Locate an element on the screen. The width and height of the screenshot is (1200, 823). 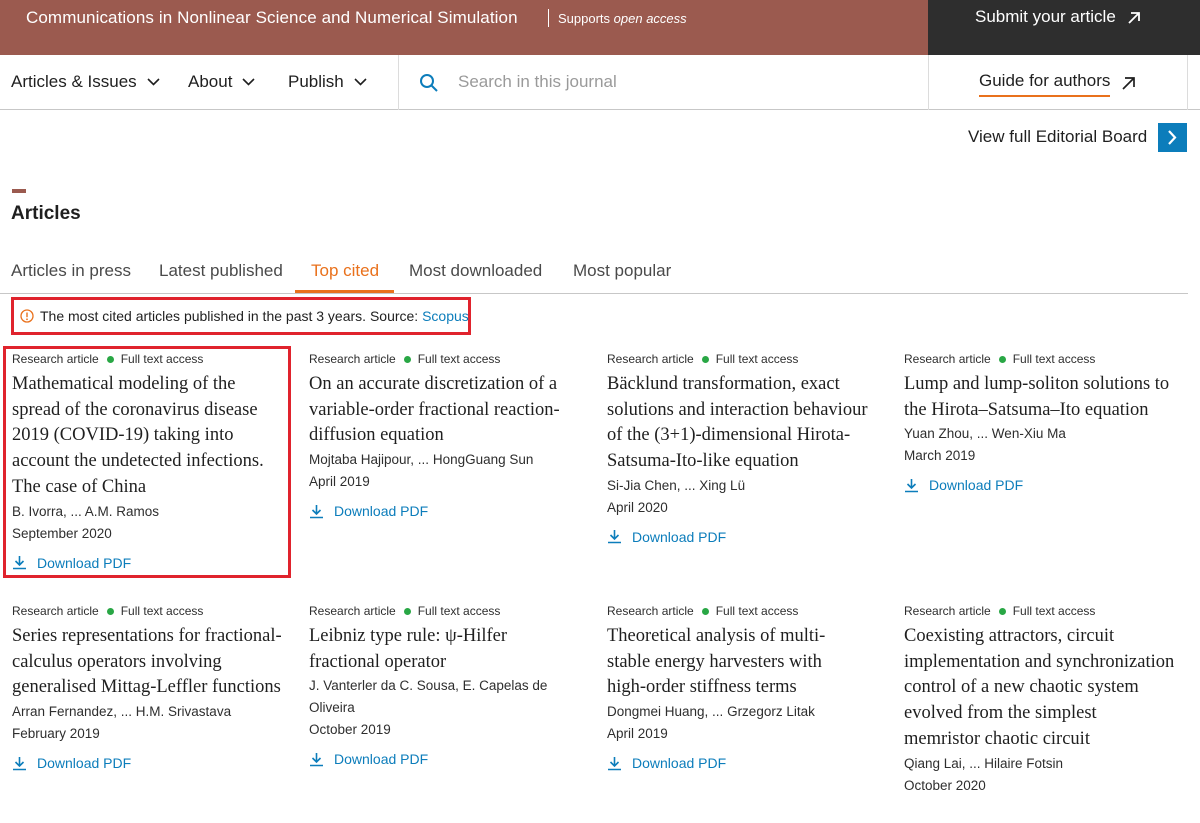
article-authors: Dongmei Huang, ... Grzegorz Litak is located at coordinates (711, 712).